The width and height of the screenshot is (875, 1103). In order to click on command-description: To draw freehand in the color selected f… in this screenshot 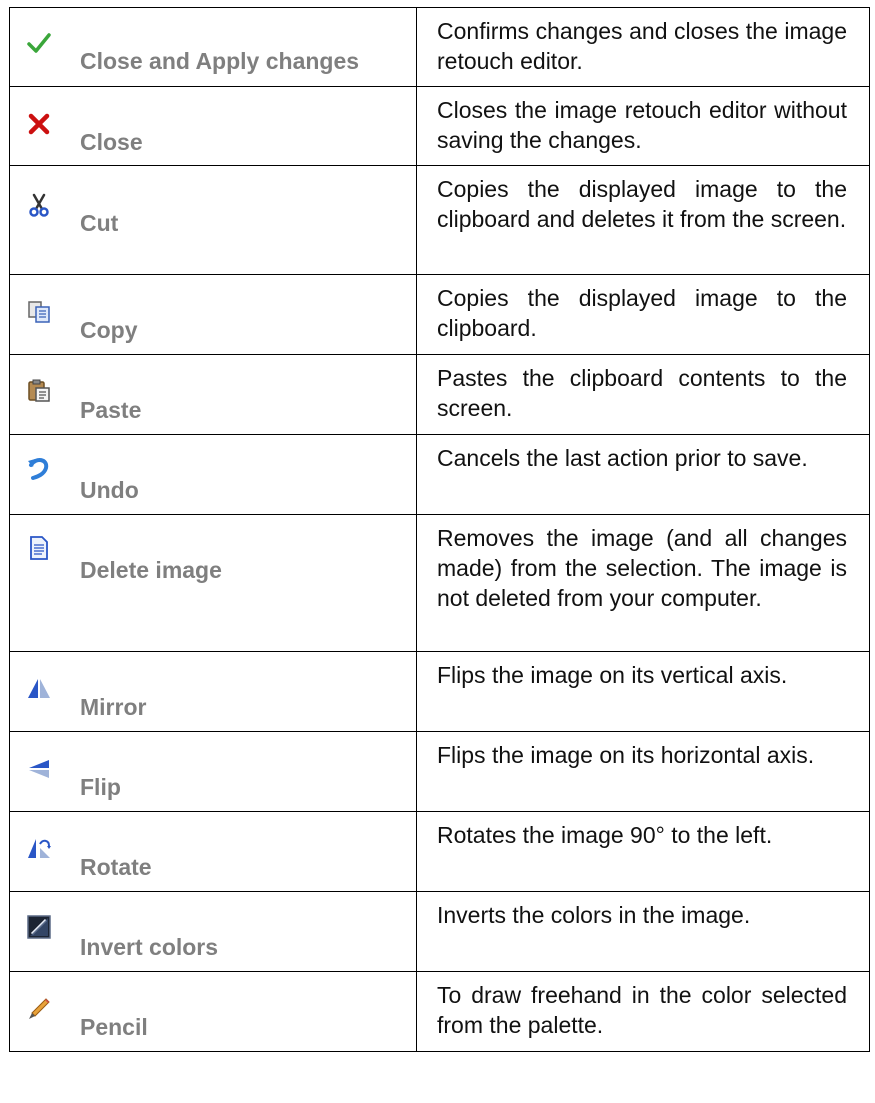, I will do `click(642, 1010)`.